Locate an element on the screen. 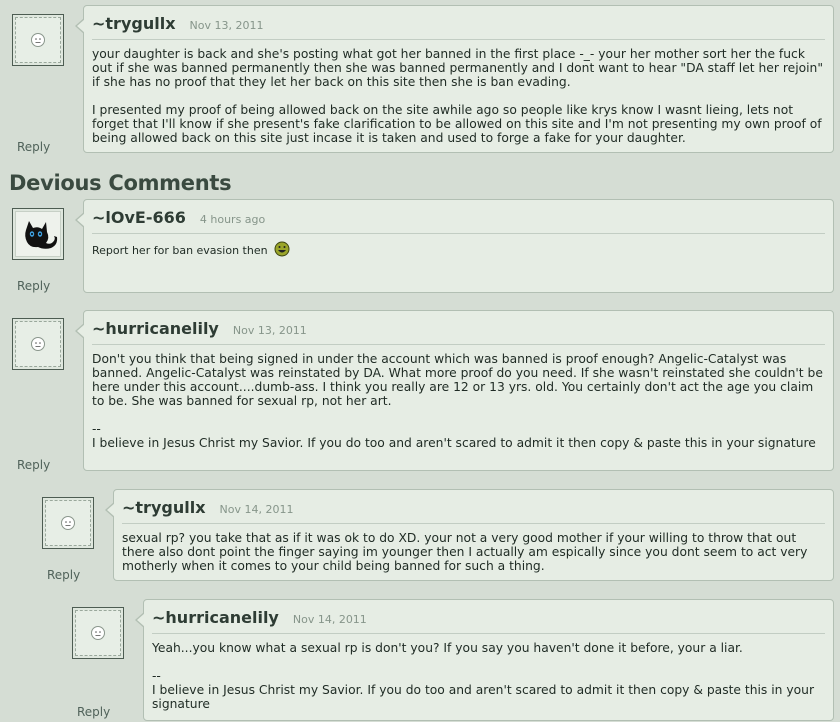 This screenshot has height=722, width=840. black-cat-icon is located at coordinates (38, 234).